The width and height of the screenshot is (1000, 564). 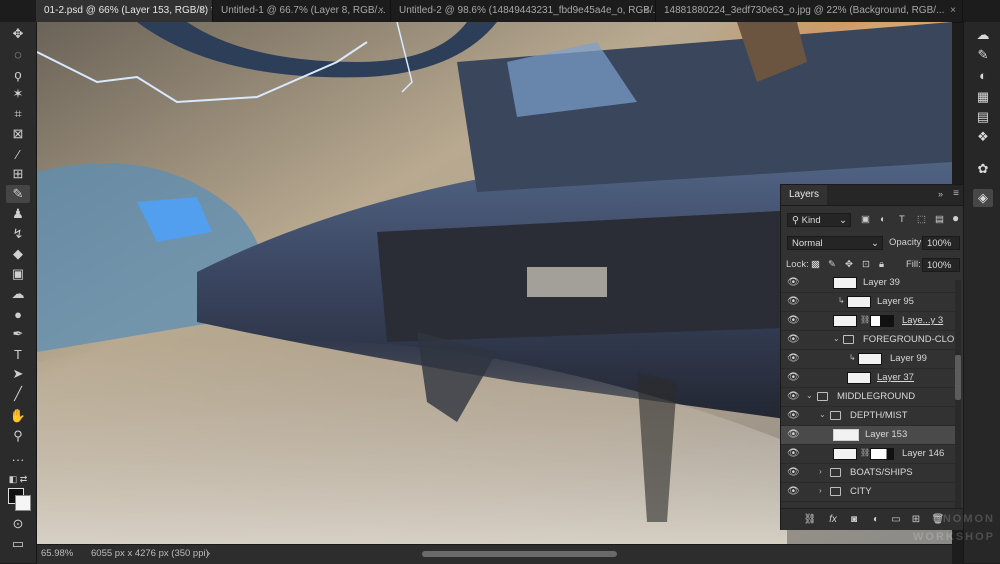 What do you see at coordinates (955, 218) in the screenshot?
I see `filter-toggle-icon: ●` at bounding box center [955, 218].